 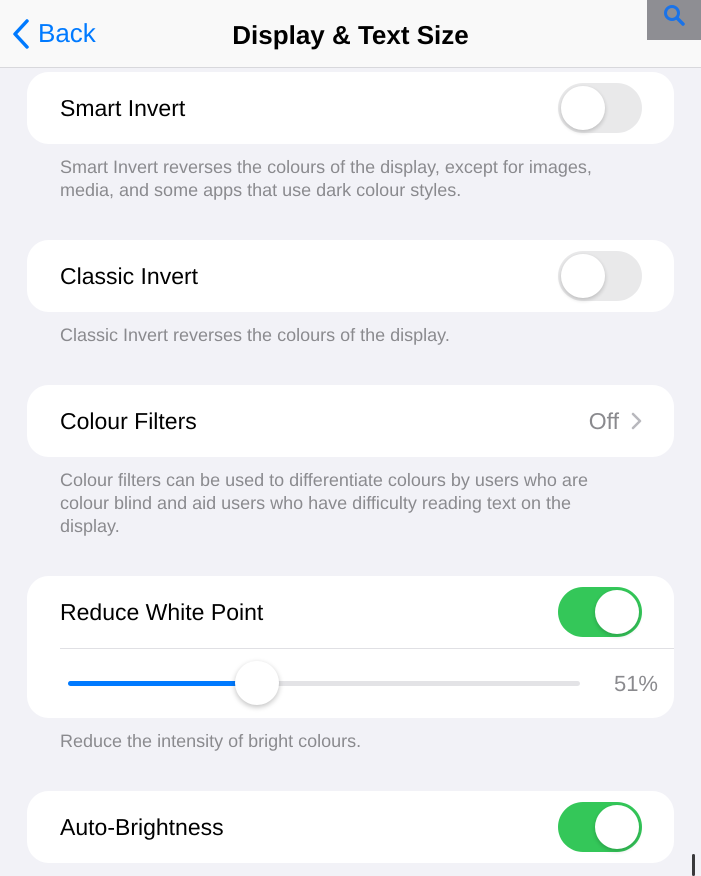 What do you see at coordinates (636, 421) in the screenshot?
I see `chevron-right-icon` at bounding box center [636, 421].